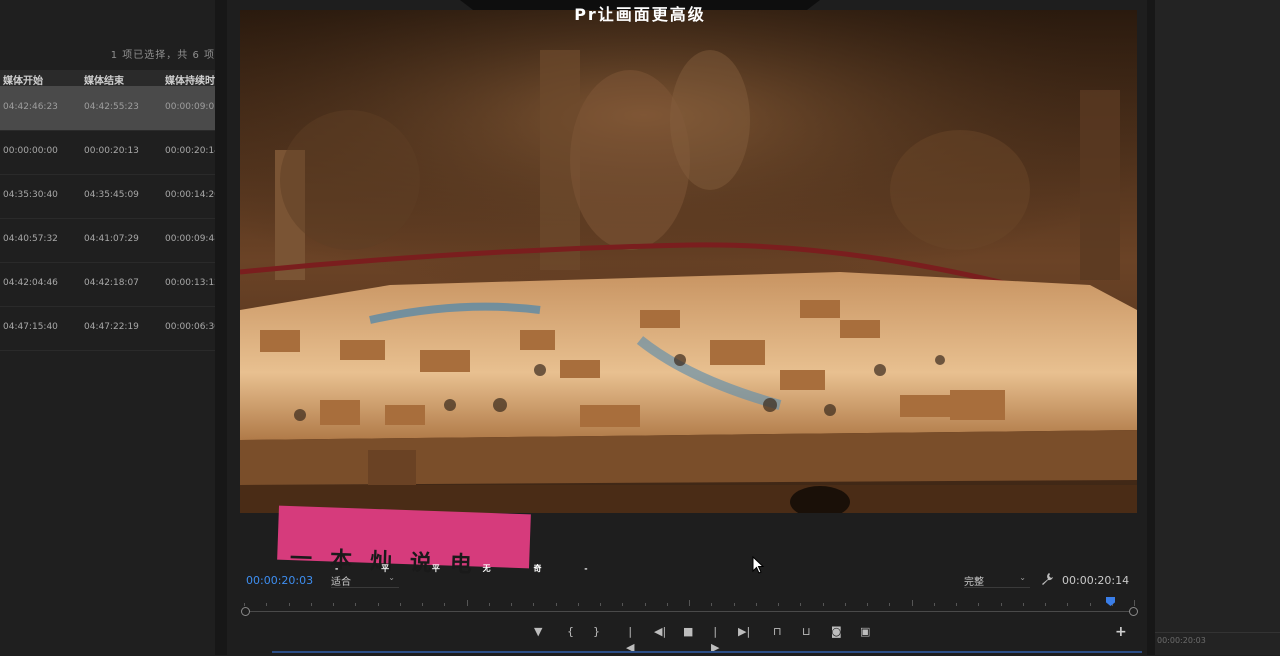  What do you see at coordinates (162, 55) in the screenshot?
I see `selection-summary: 1 项已选择，共 6 项` at bounding box center [162, 55].